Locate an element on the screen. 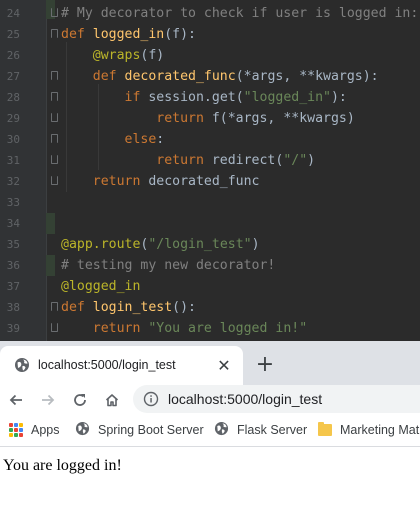  address-bar: localhost:5000/login_test is located at coordinates (276, 399).